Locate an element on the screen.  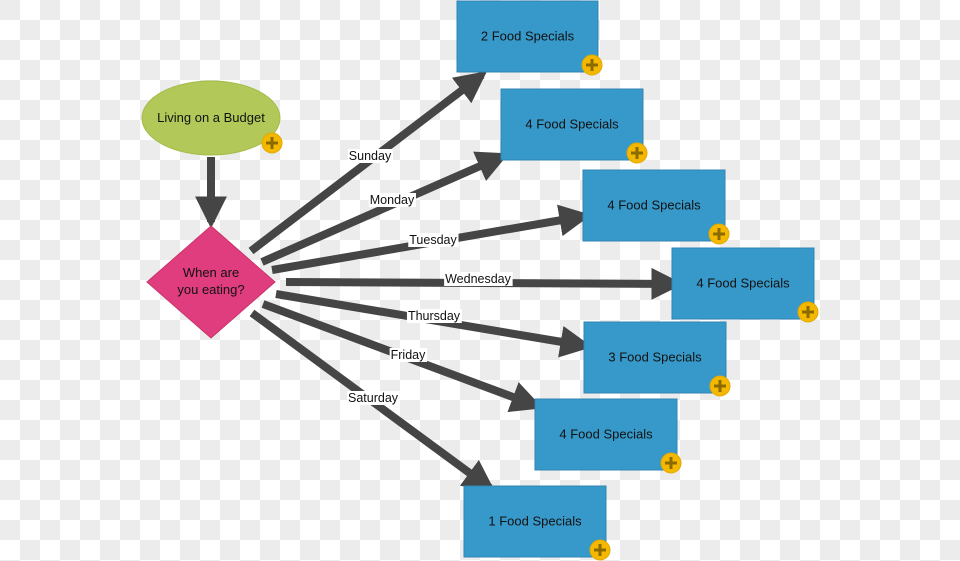
edge-label-tuesday: Tuesday is located at coordinates (433, 240).